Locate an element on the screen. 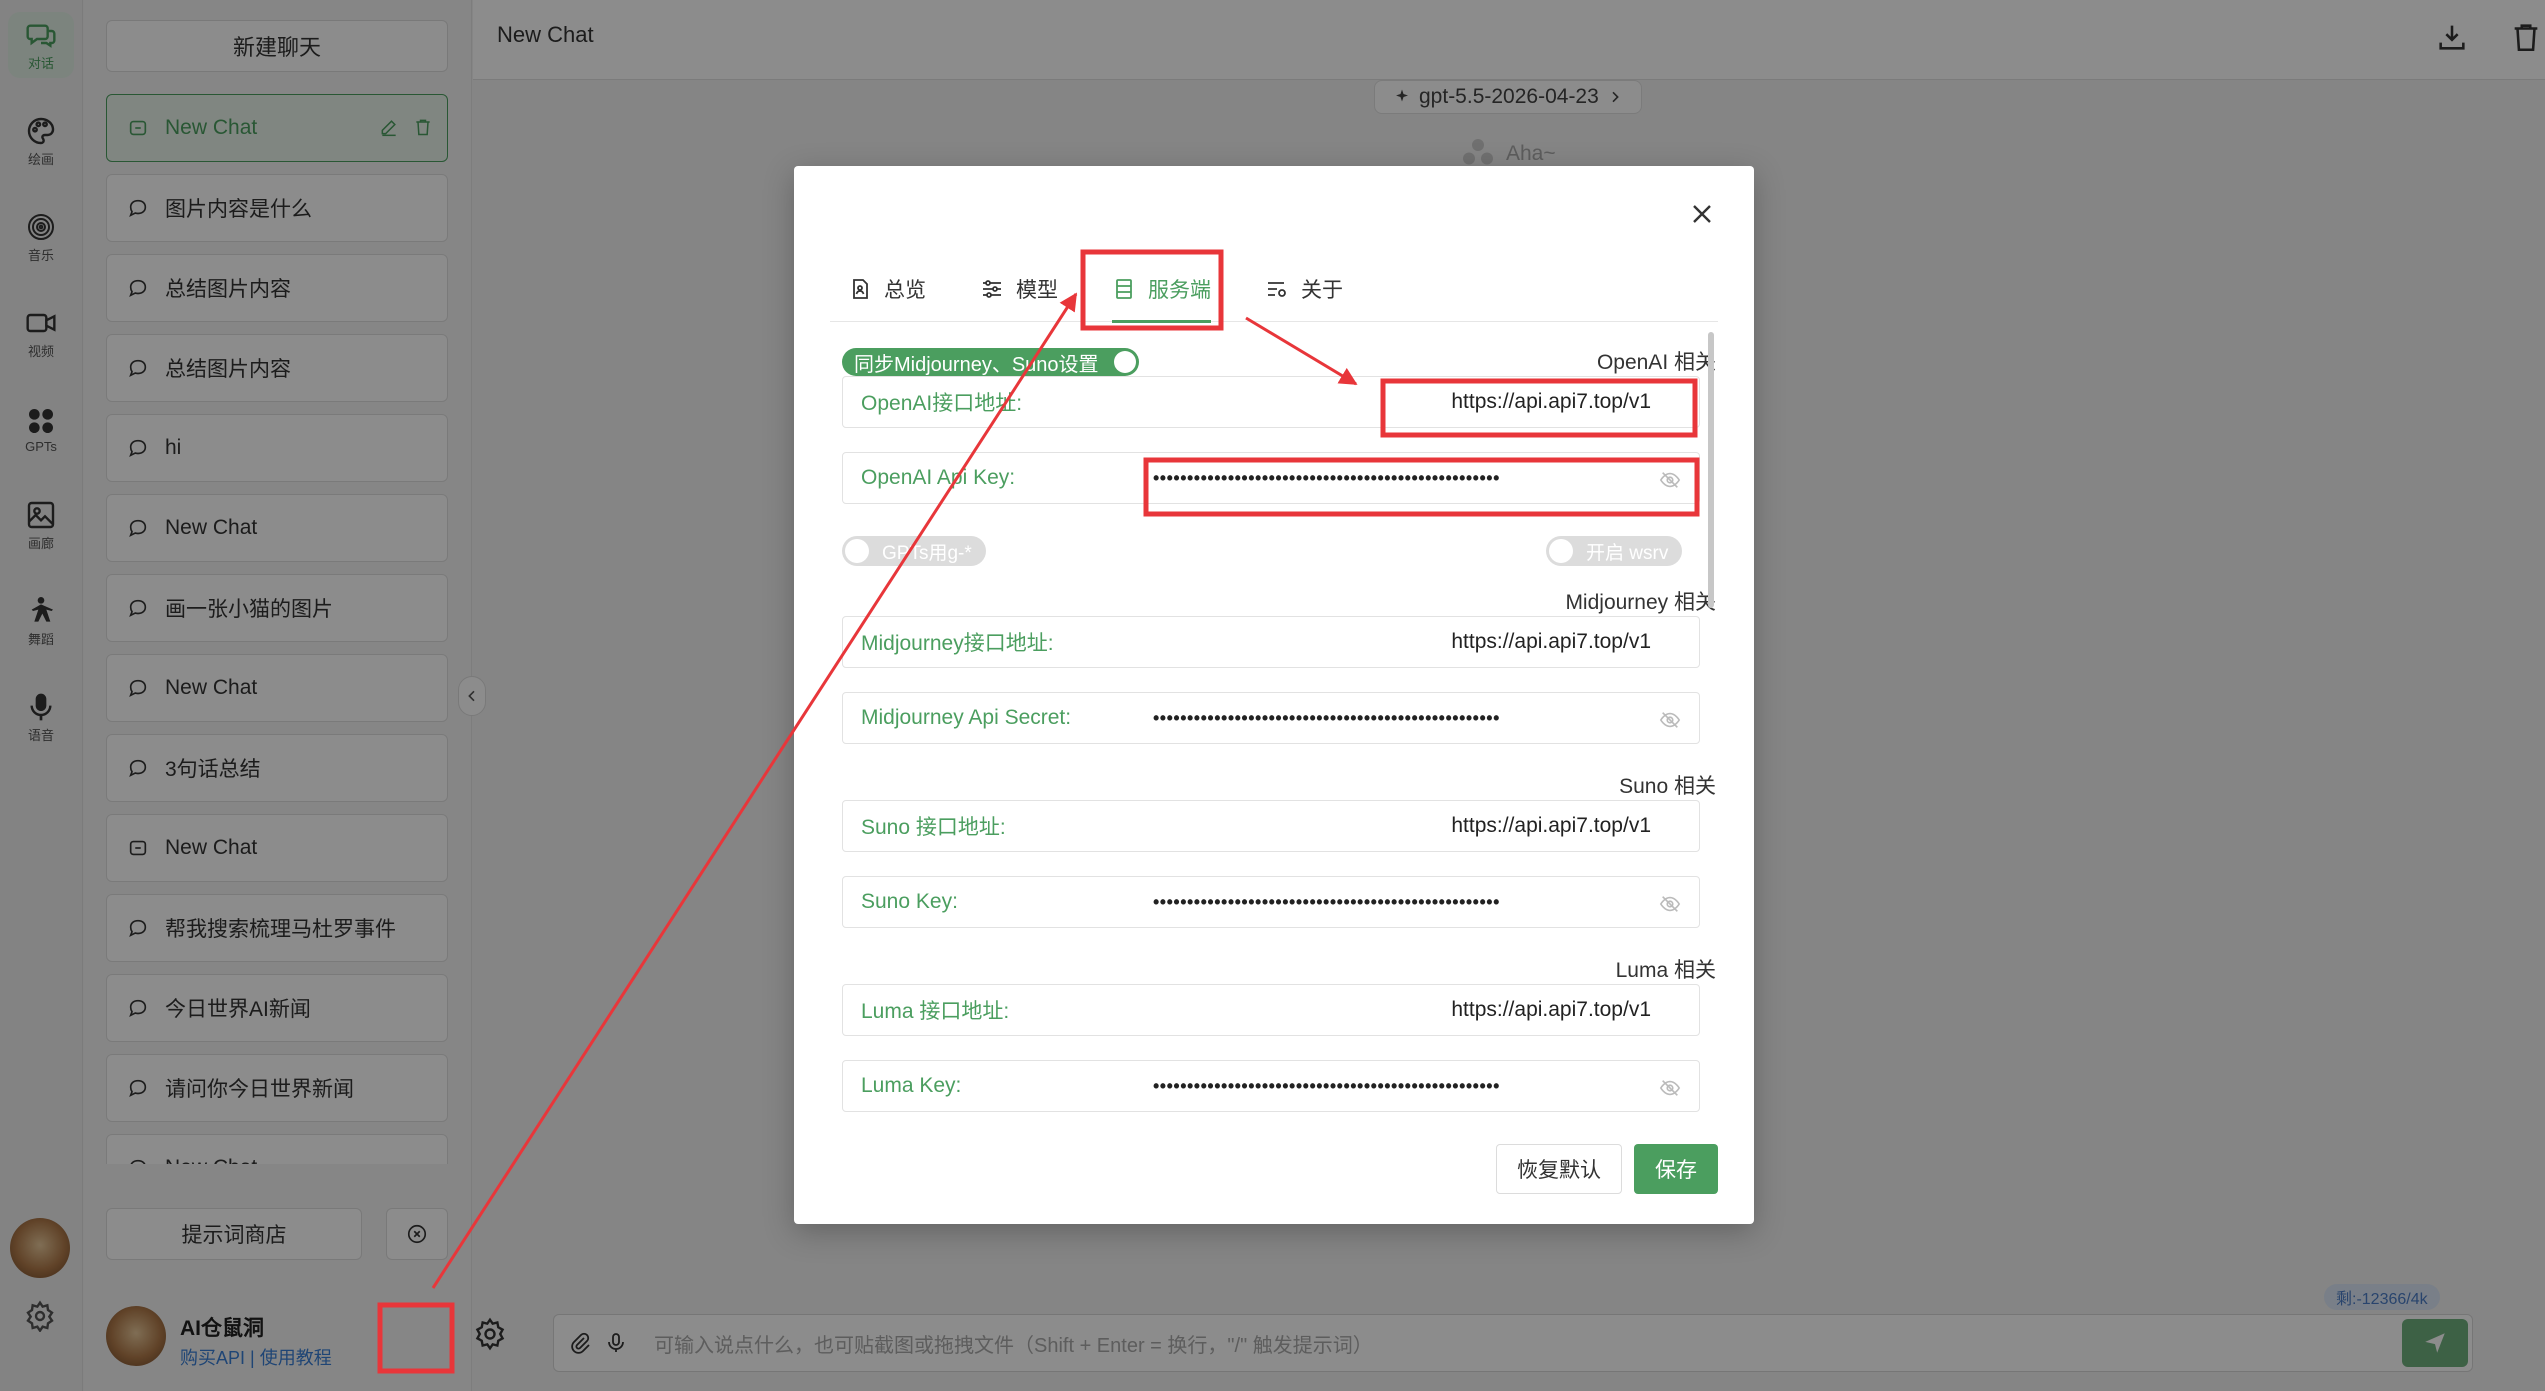  field-label: Suno Key: is located at coordinates (909, 901).